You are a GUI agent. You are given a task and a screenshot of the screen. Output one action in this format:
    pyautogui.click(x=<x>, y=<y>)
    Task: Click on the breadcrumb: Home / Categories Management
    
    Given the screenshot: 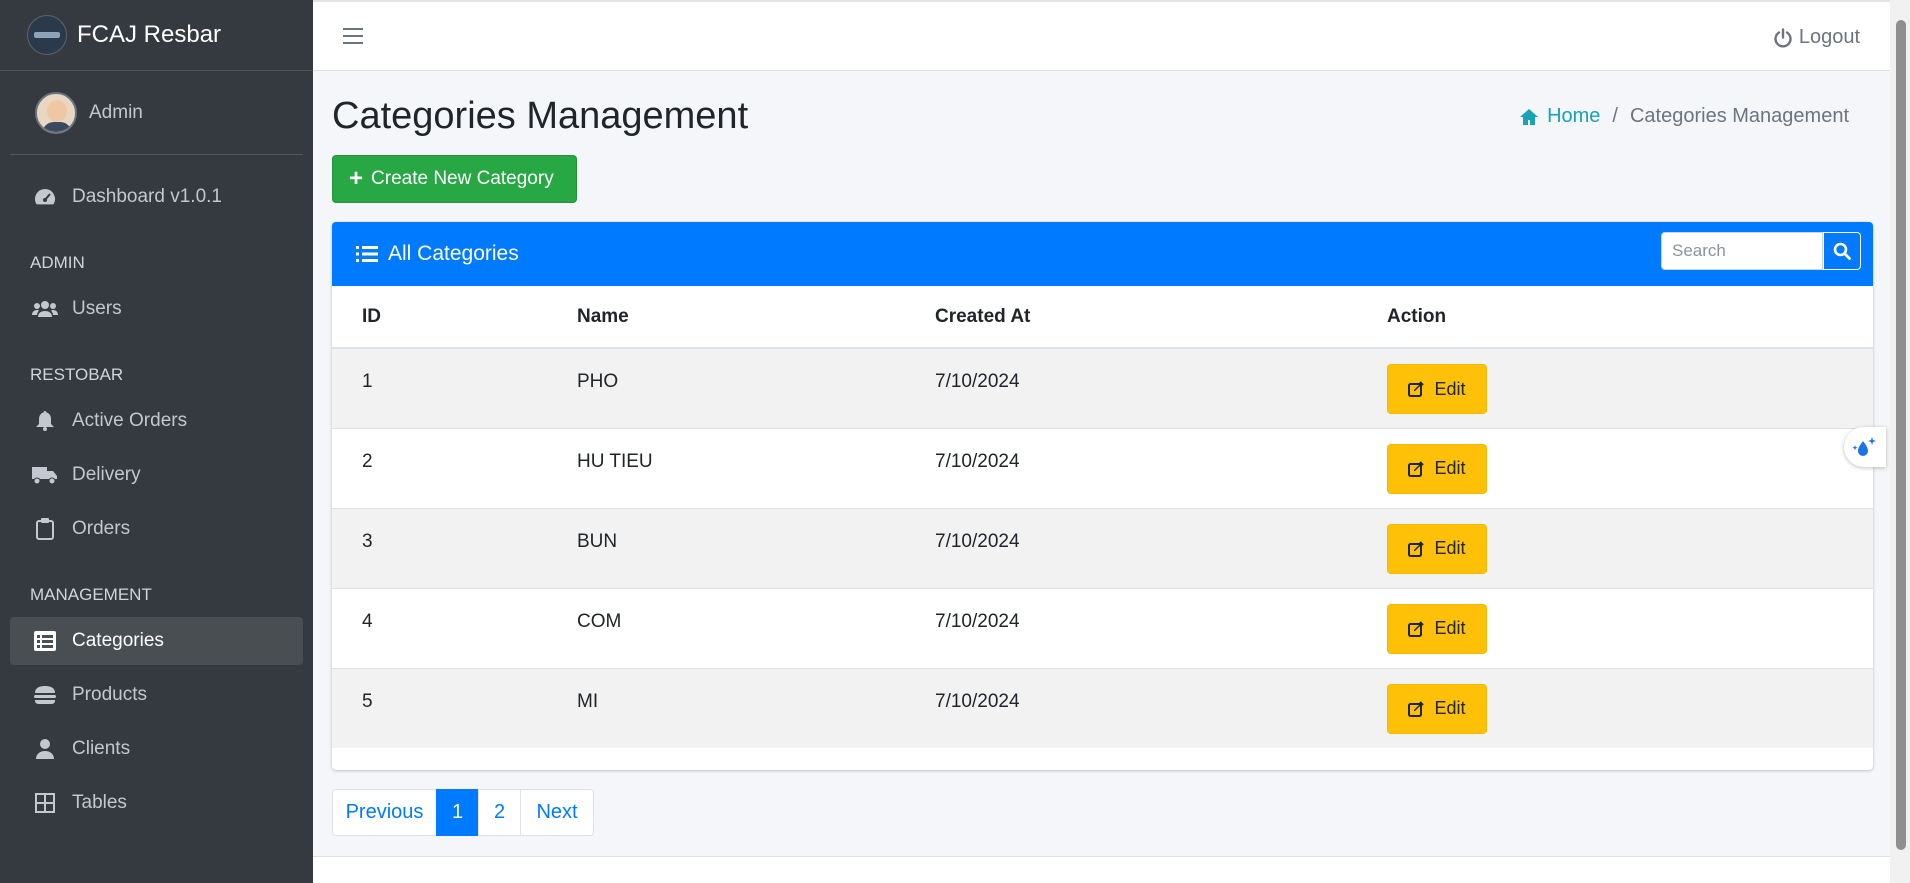 What is the action you would take?
    pyautogui.click(x=1684, y=116)
    